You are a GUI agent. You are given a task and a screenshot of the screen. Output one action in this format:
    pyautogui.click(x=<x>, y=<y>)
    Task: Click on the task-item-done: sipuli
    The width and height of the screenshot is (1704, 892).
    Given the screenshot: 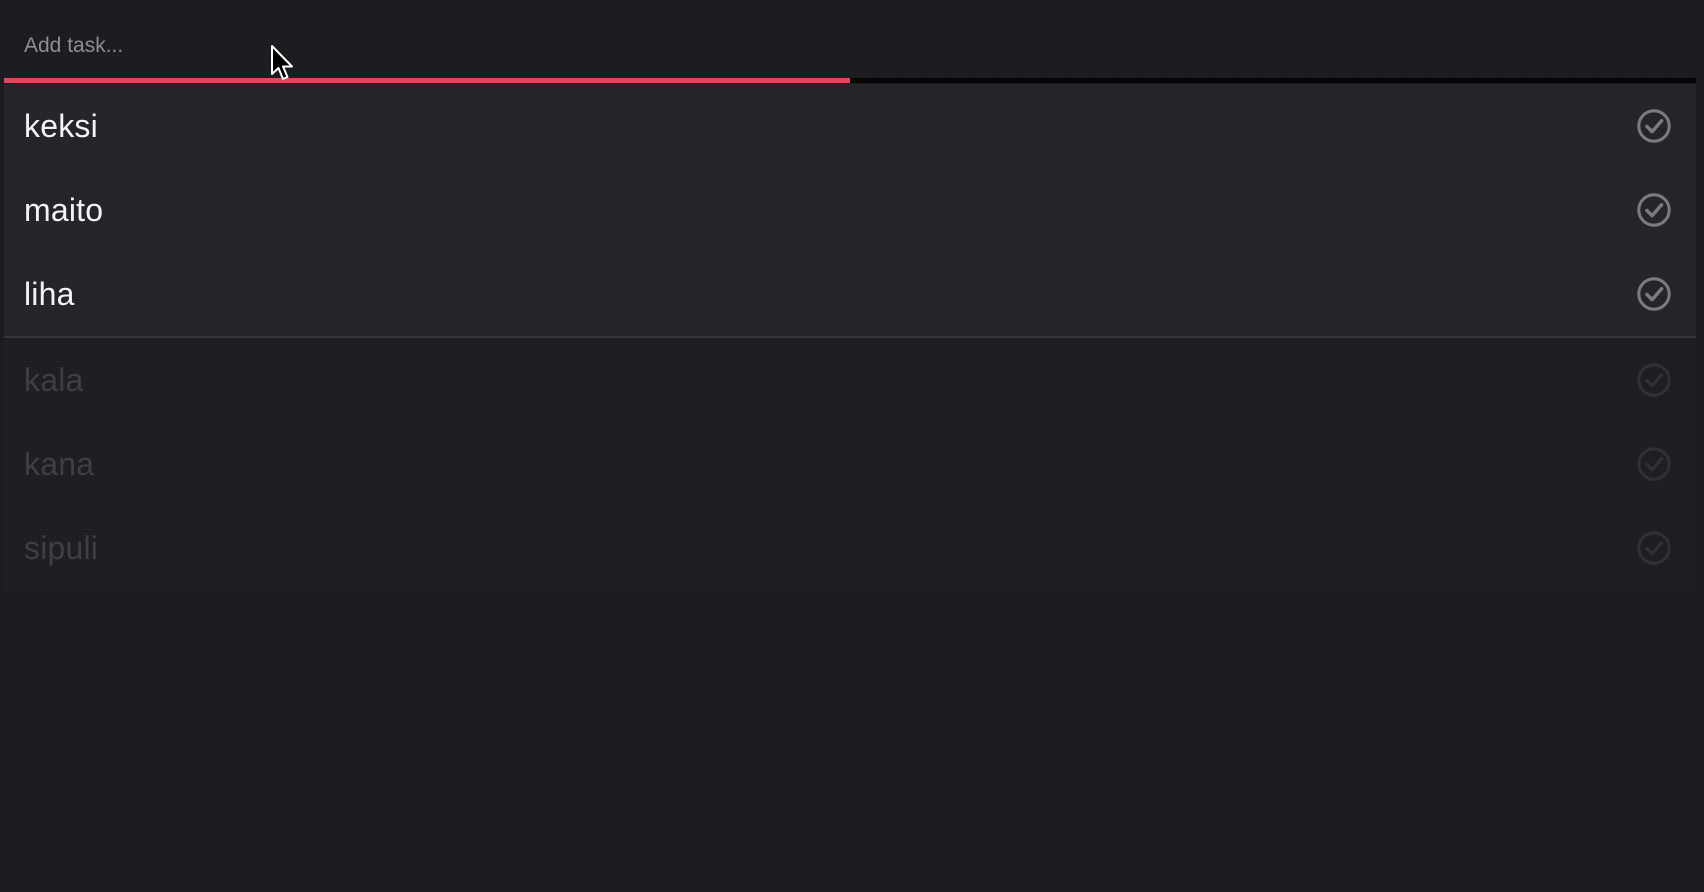 What is the action you would take?
    pyautogui.click(x=850, y=548)
    